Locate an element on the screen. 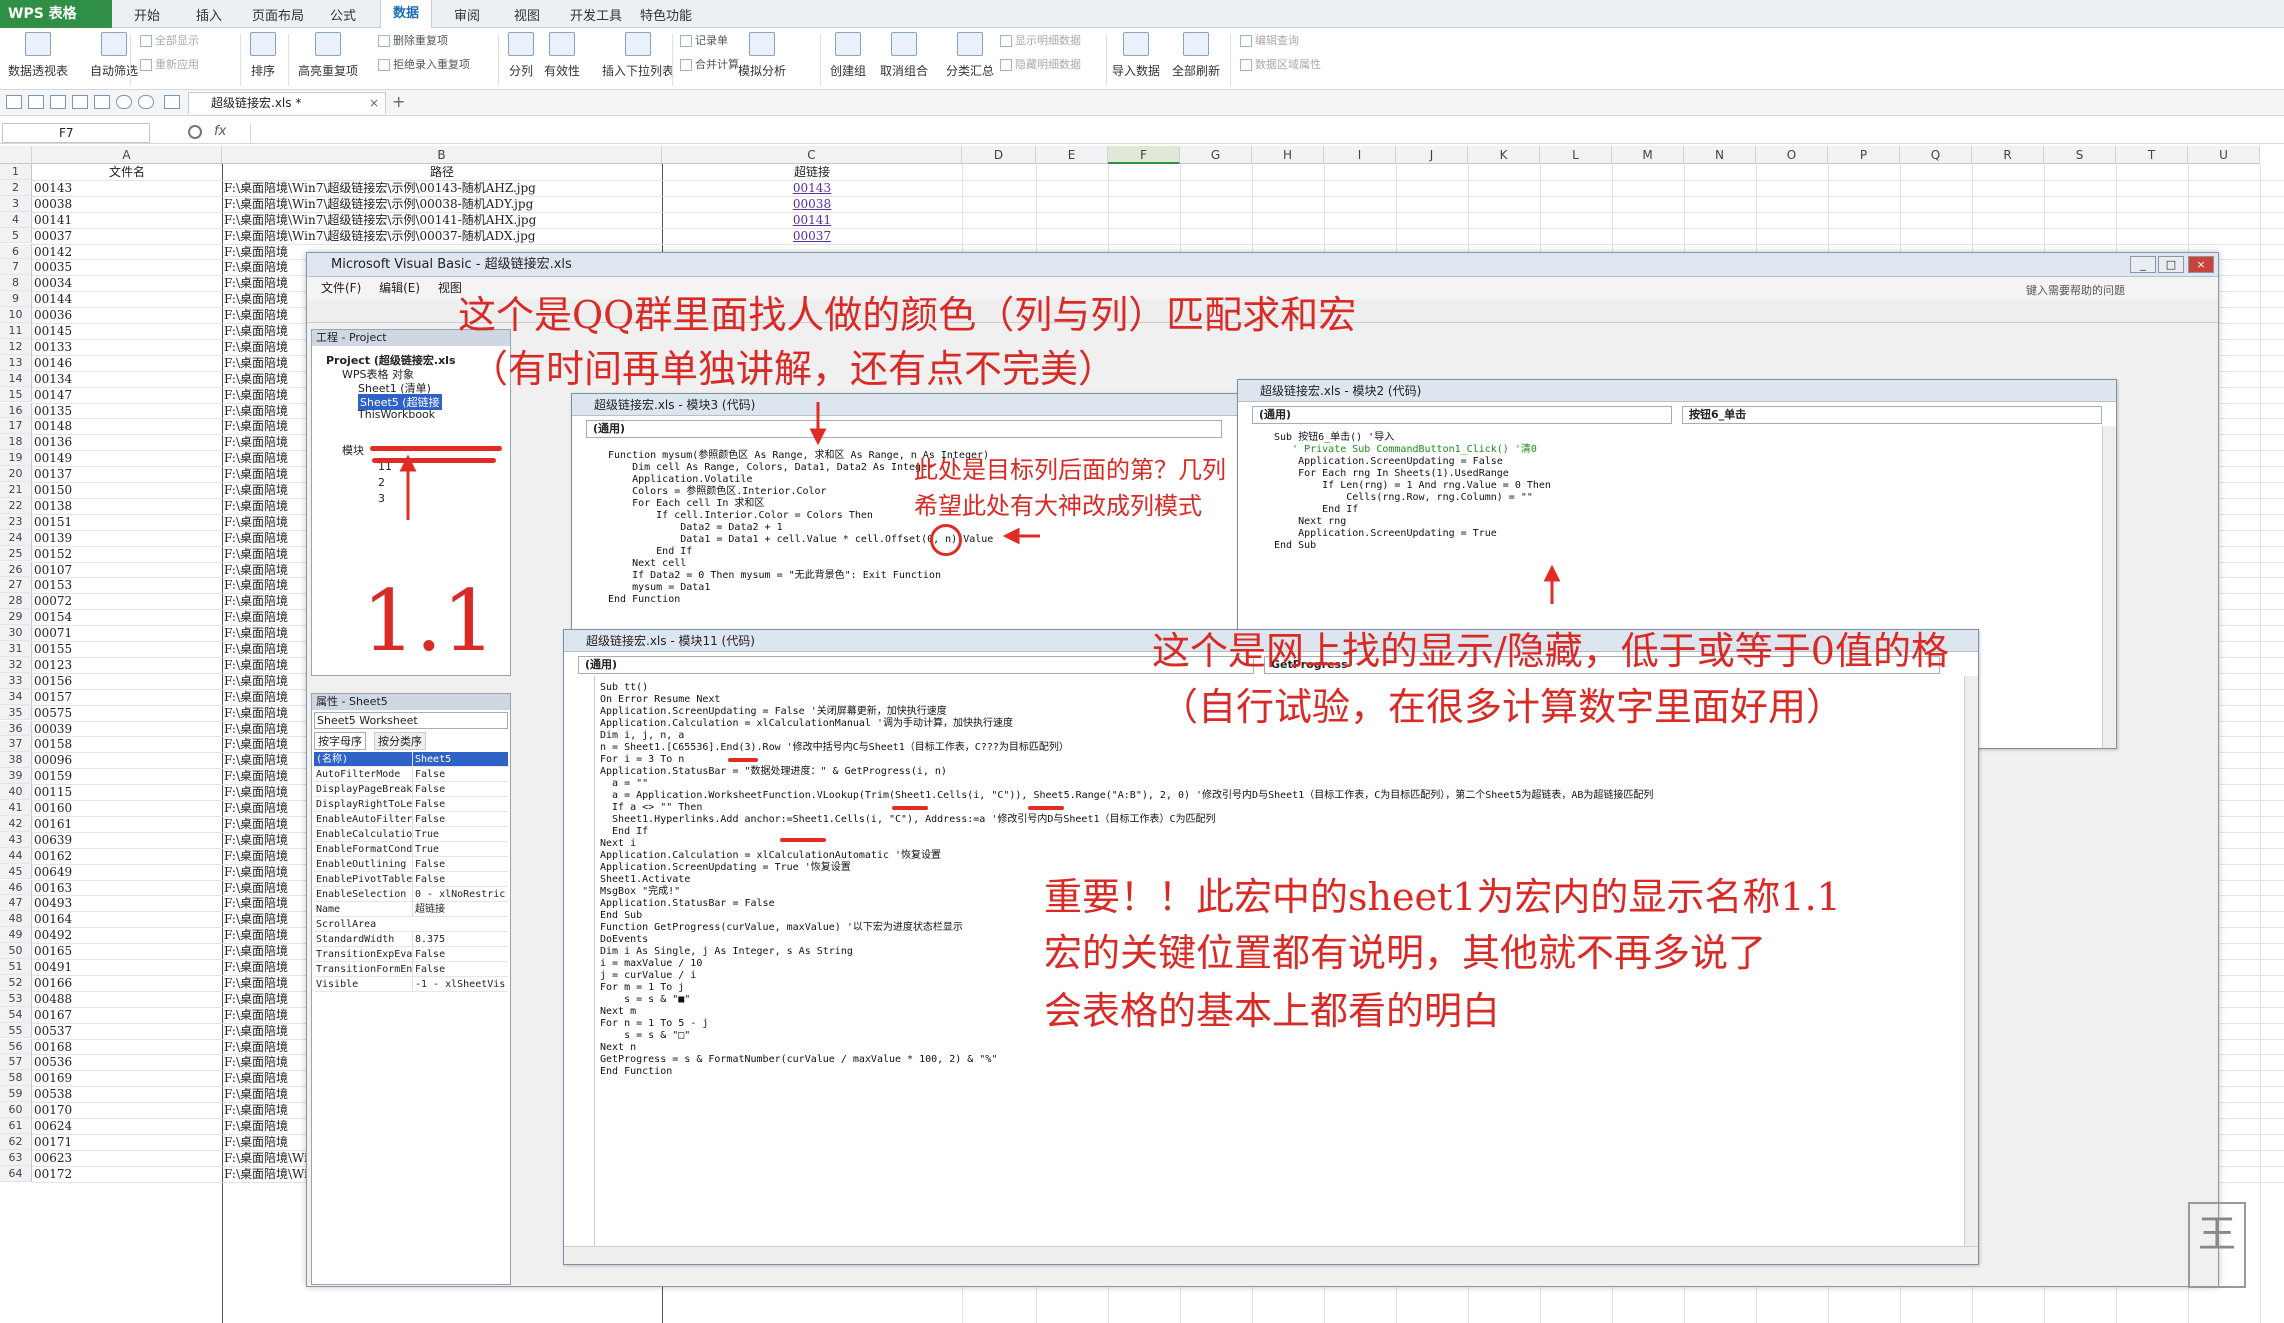 Image resolution: width=2284 pixels, height=1323 pixels. underline-code-sheet1-a is located at coordinates (743, 760).